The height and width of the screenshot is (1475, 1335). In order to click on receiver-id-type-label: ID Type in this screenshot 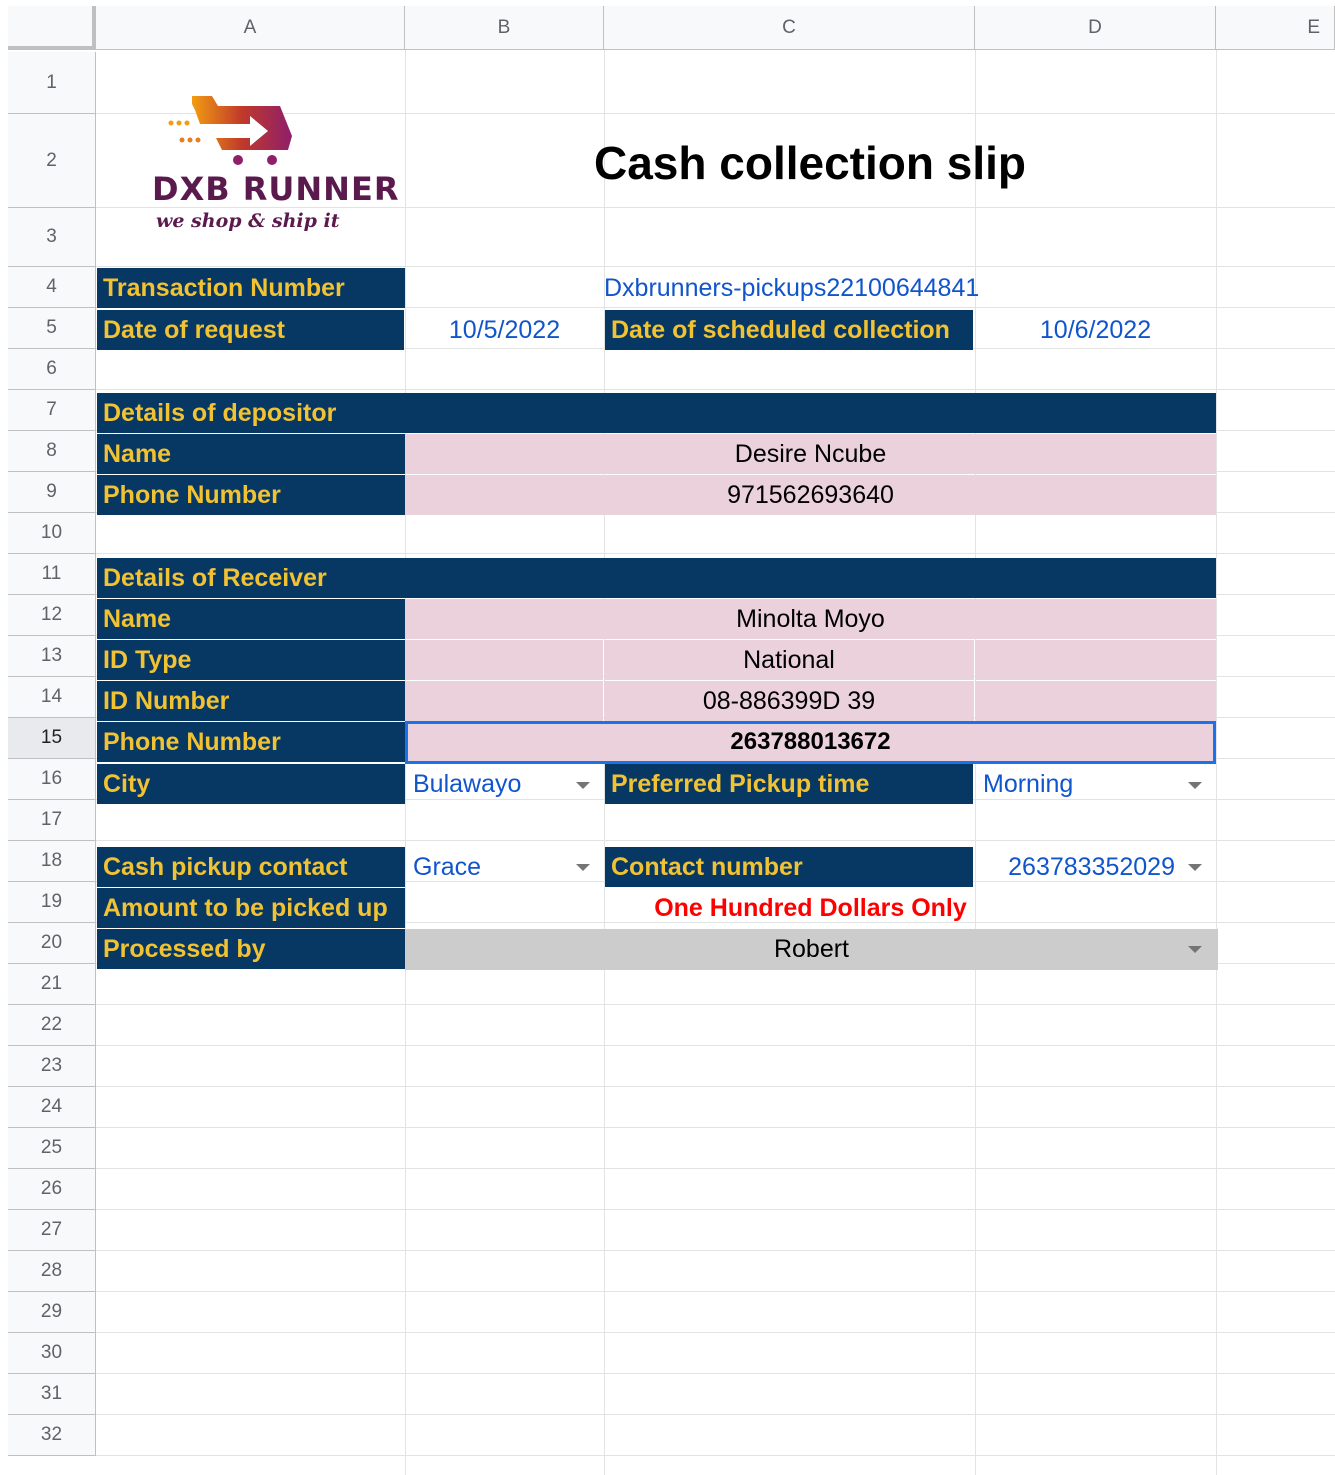, I will do `click(251, 660)`.